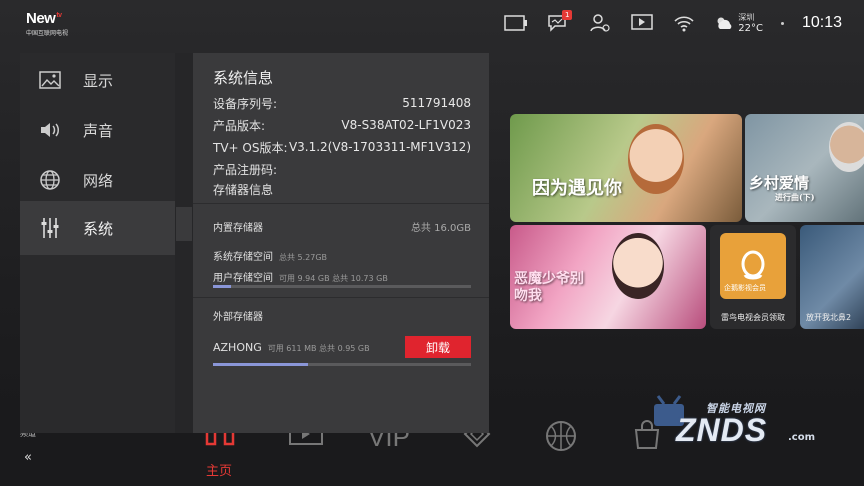 The image size is (864, 486). What do you see at coordinates (600, 23) in the screenshot?
I see `user-icon` at bounding box center [600, 23].